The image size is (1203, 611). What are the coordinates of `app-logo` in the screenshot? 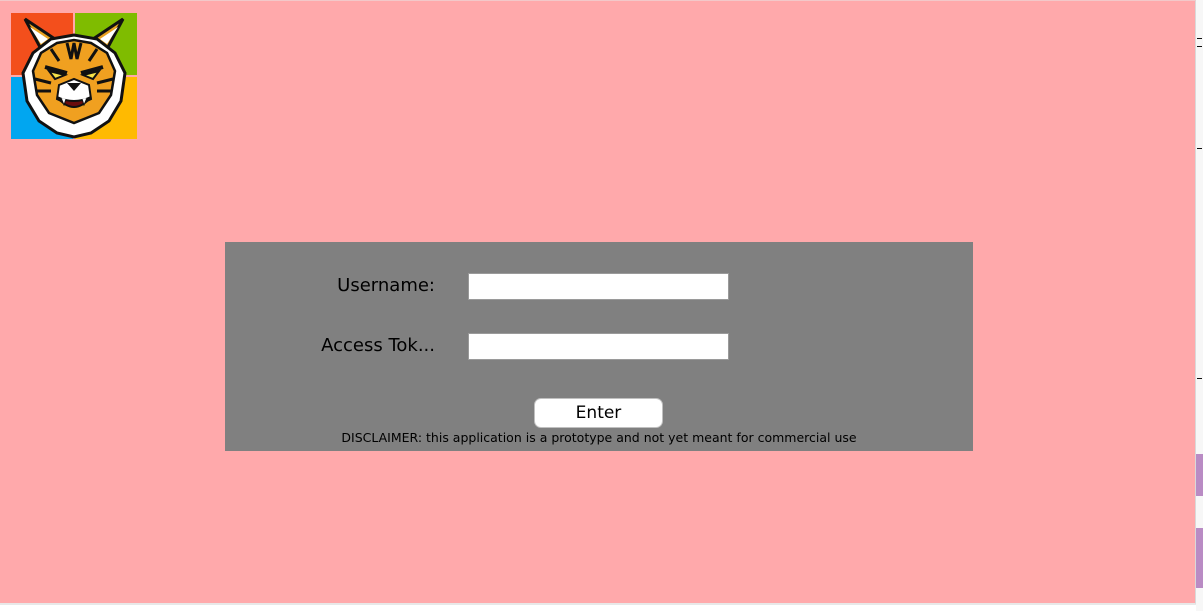 It's located at (74, 76).